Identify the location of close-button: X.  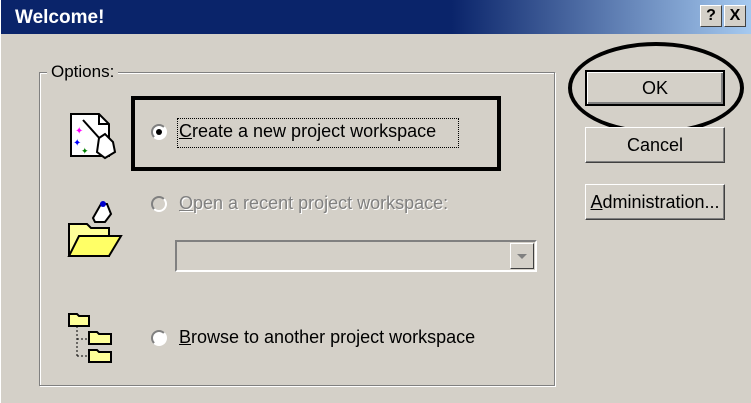
(735, 16).